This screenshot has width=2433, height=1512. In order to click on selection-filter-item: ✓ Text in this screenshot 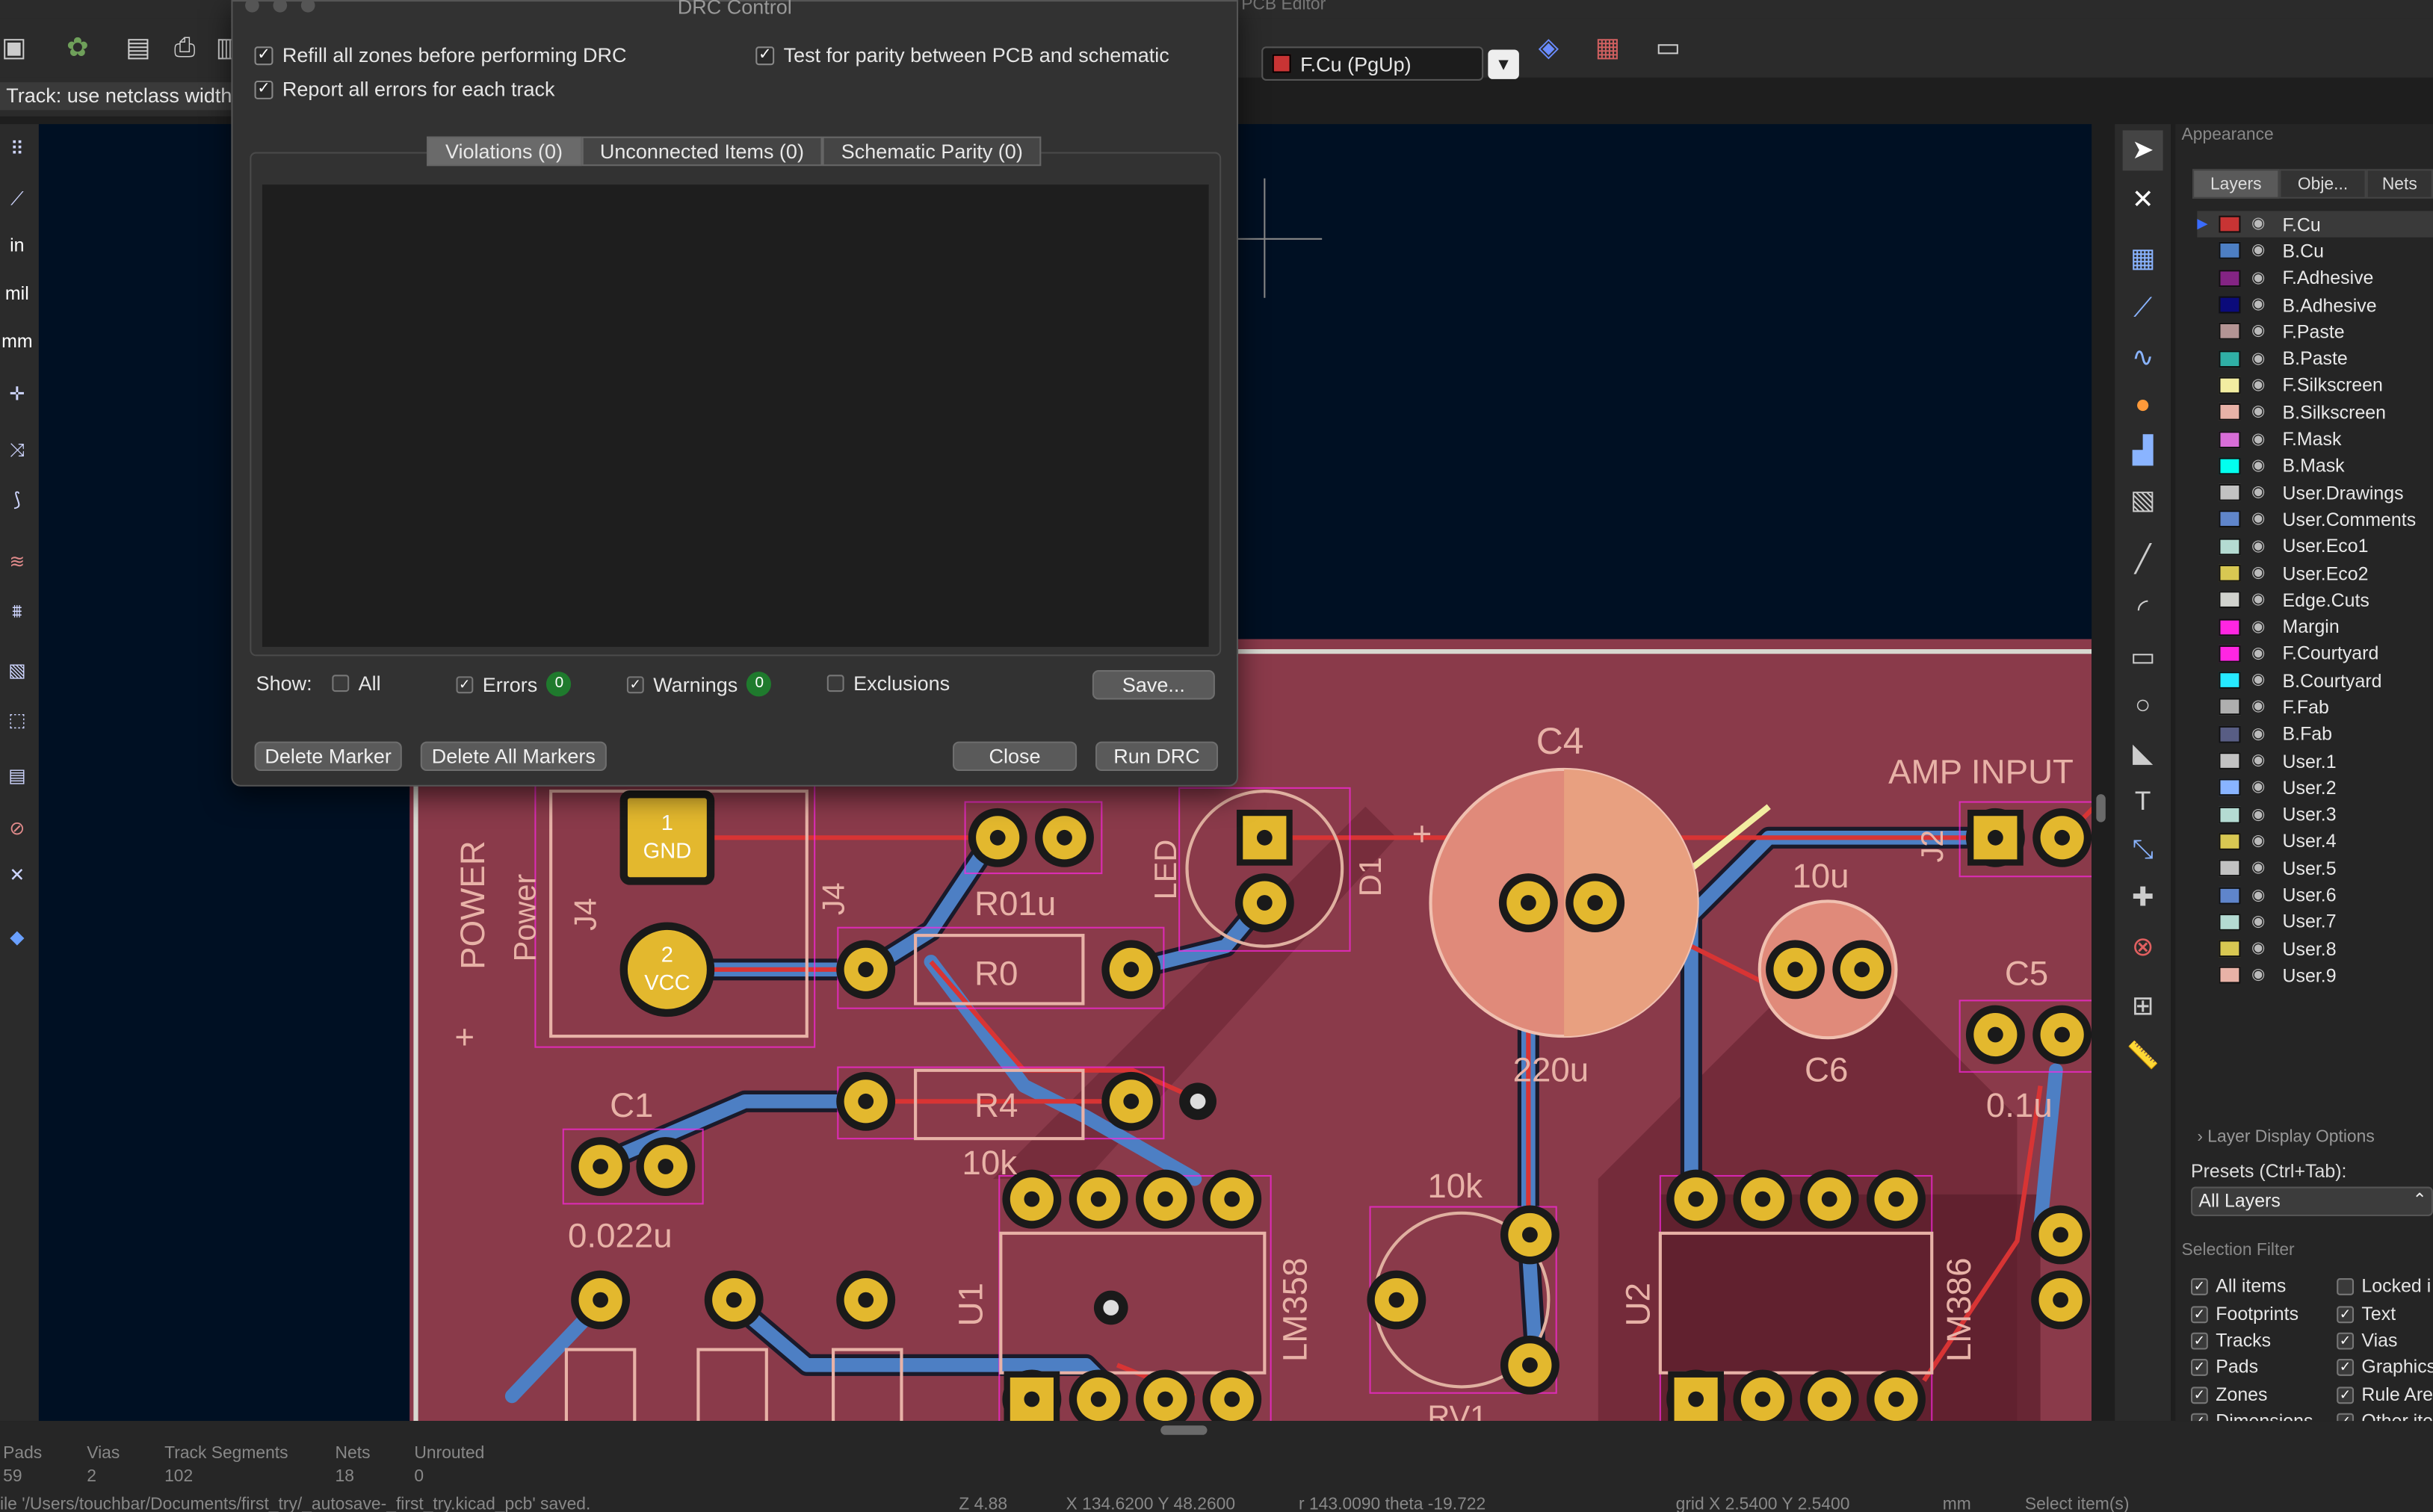, I will do `click(2367, 1313)`.